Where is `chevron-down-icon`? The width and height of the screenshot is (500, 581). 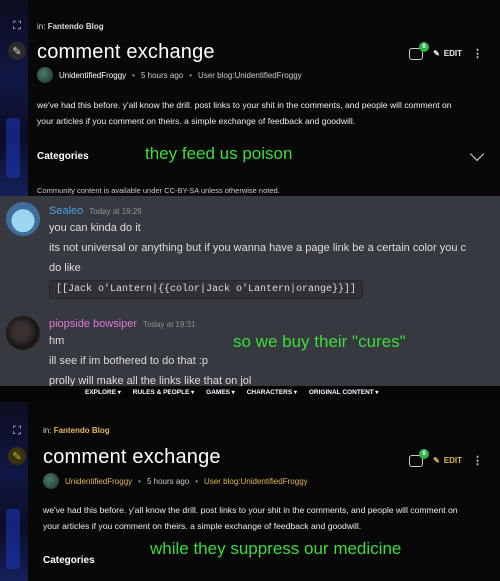 chevron-down-icon is located at coordinates (477, 154).